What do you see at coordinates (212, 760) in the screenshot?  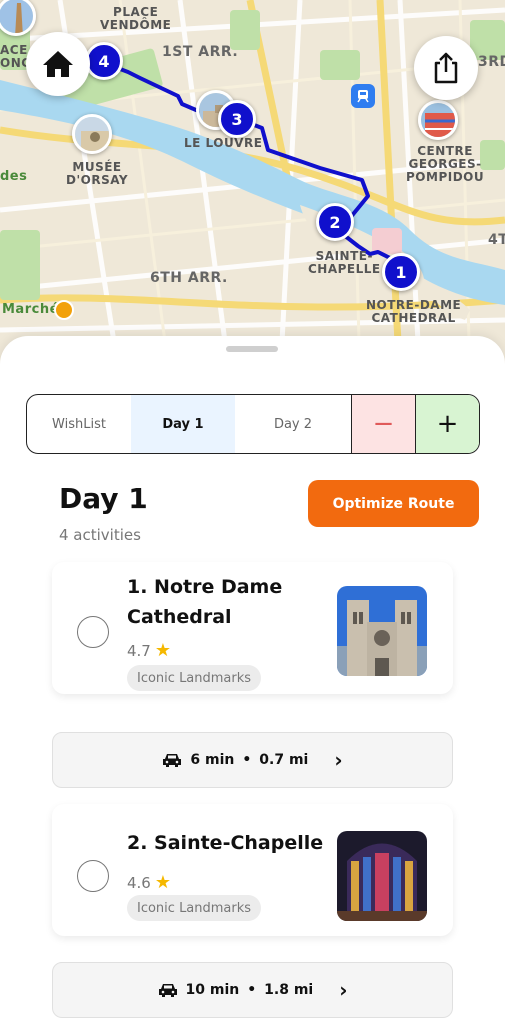 I see `travel-time: 6 min` at bounding box center [212, 760].